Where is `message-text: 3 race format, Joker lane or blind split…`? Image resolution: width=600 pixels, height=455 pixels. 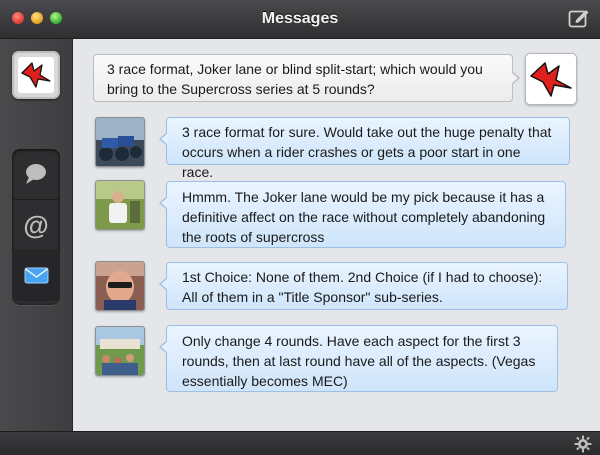 message-text: 3 race format, Joker lane or blind split… is located at coordinates (295, 79).